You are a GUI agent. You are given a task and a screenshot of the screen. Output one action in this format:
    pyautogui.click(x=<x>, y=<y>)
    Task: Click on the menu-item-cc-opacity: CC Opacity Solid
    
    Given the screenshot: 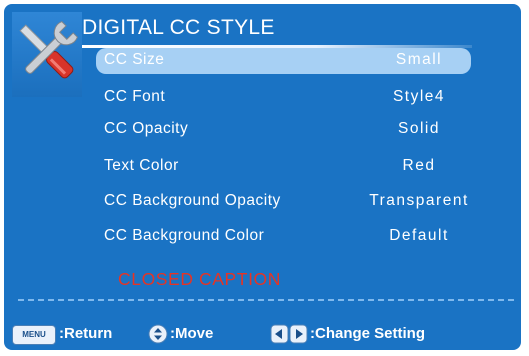 What is the action you would take?
    pyautogui.click(x=283, y=130)
    